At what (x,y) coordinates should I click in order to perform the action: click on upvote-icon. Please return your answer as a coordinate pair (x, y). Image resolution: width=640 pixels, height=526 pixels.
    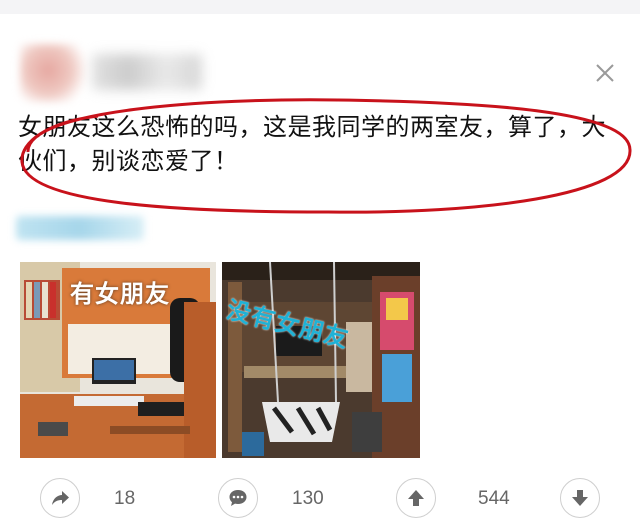
    Looking at the image, I should click on (416, 498).